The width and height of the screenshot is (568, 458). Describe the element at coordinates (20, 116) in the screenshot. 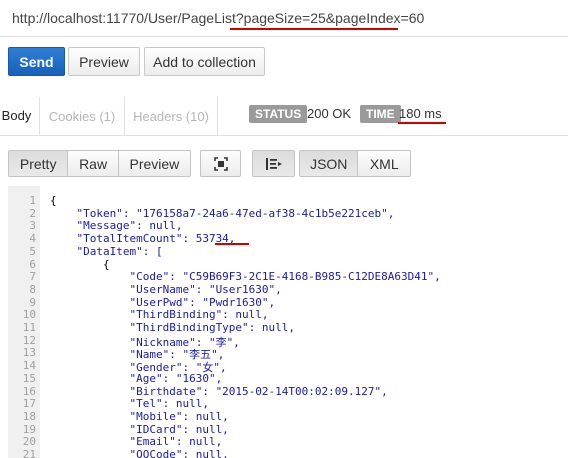

I see `tab-body: Body` at that location.